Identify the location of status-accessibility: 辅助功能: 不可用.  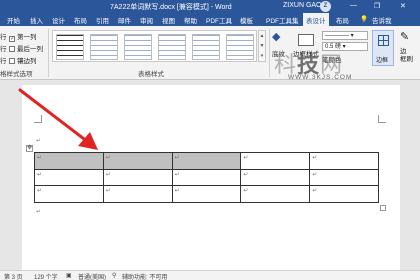
(144, 276).